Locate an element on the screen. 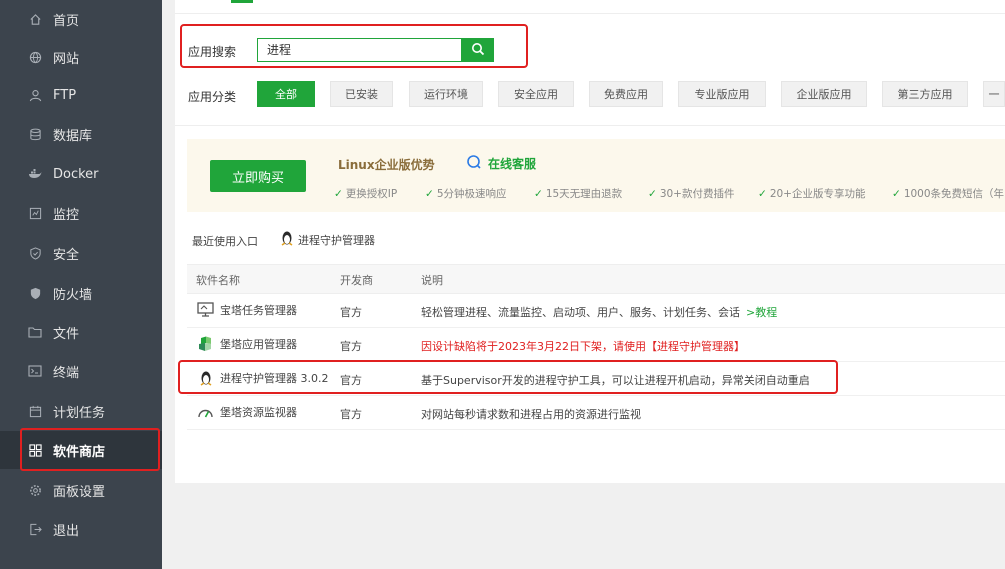  sidebar-item-monitor: 监控 is located at coordinates (81, 213).